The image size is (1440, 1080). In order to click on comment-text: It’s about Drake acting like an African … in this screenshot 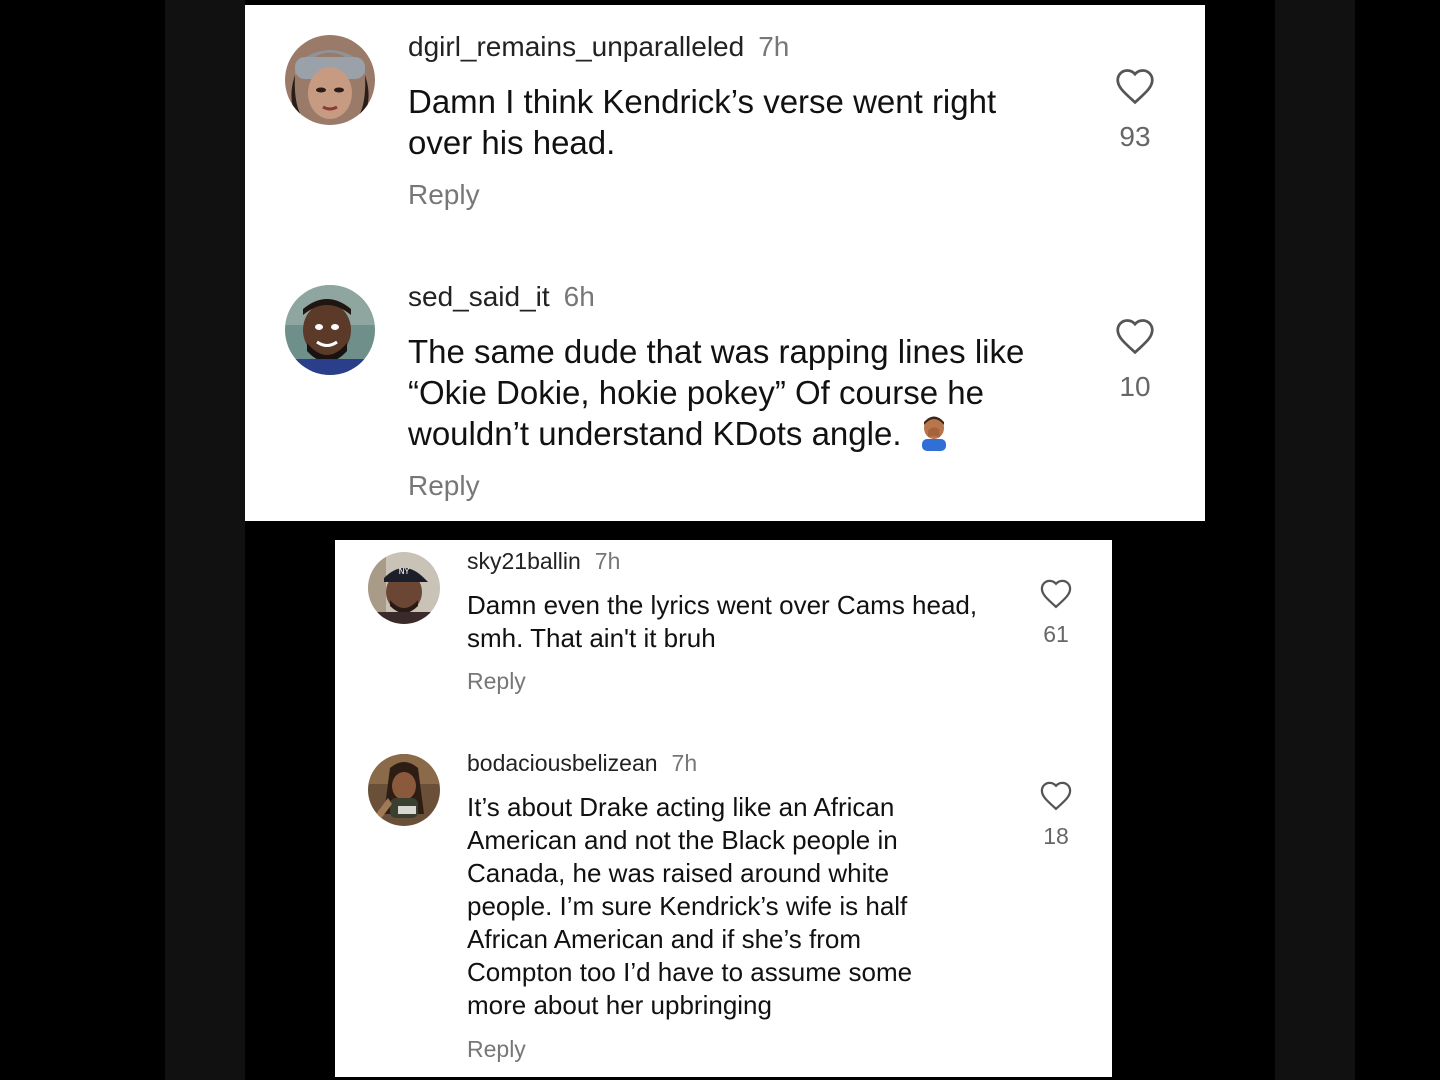, I will do `click(690, 906)`.